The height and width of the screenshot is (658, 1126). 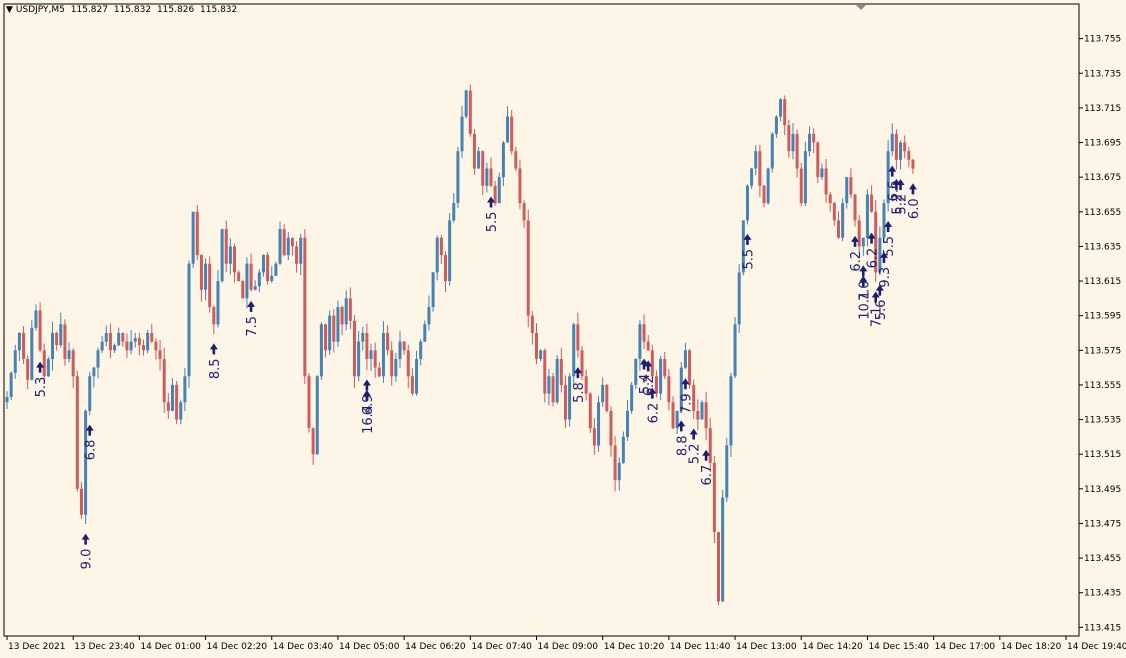 I want to click on x-tick-label: 14 Dec 14:20, so click(x=832, y=647).